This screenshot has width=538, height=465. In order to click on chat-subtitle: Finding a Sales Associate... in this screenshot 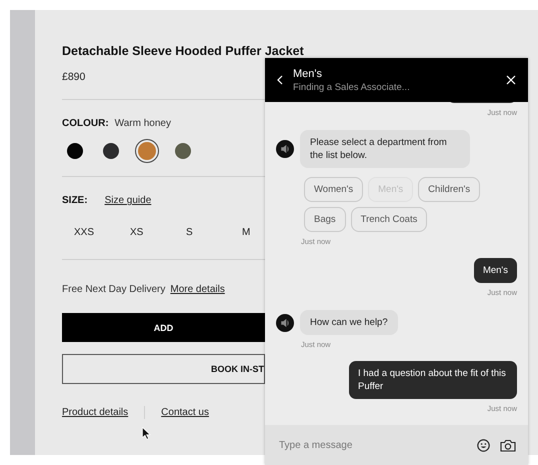, I will do `click(352, 87)`.